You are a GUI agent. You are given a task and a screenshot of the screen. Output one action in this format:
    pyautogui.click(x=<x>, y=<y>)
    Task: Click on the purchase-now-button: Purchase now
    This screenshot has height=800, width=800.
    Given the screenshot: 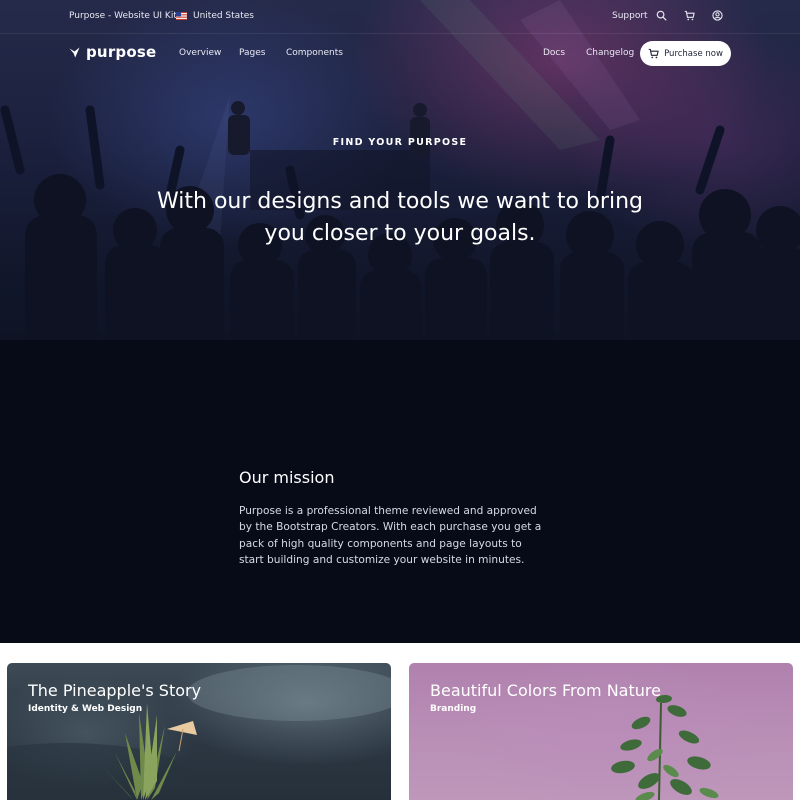 What is the action you would take?
    pyautogui.click(x=685, y=53)
    